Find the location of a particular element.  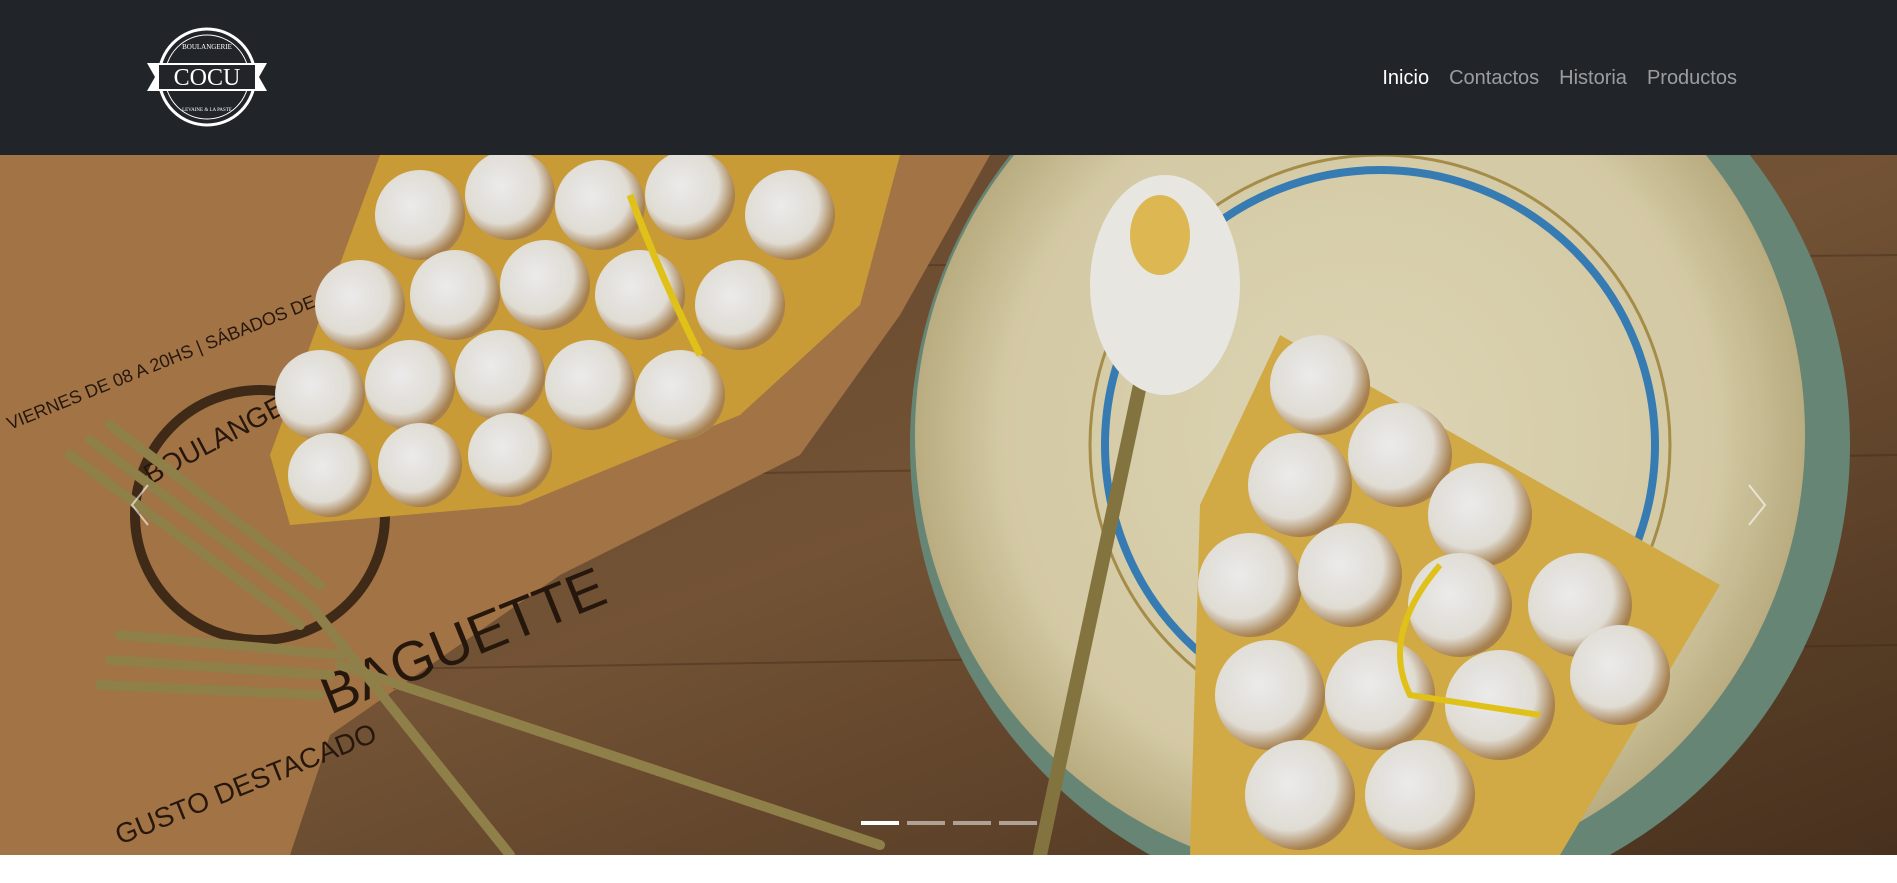

brand-arc-top: BOULANGERIE is located at coordinates (207, 47).